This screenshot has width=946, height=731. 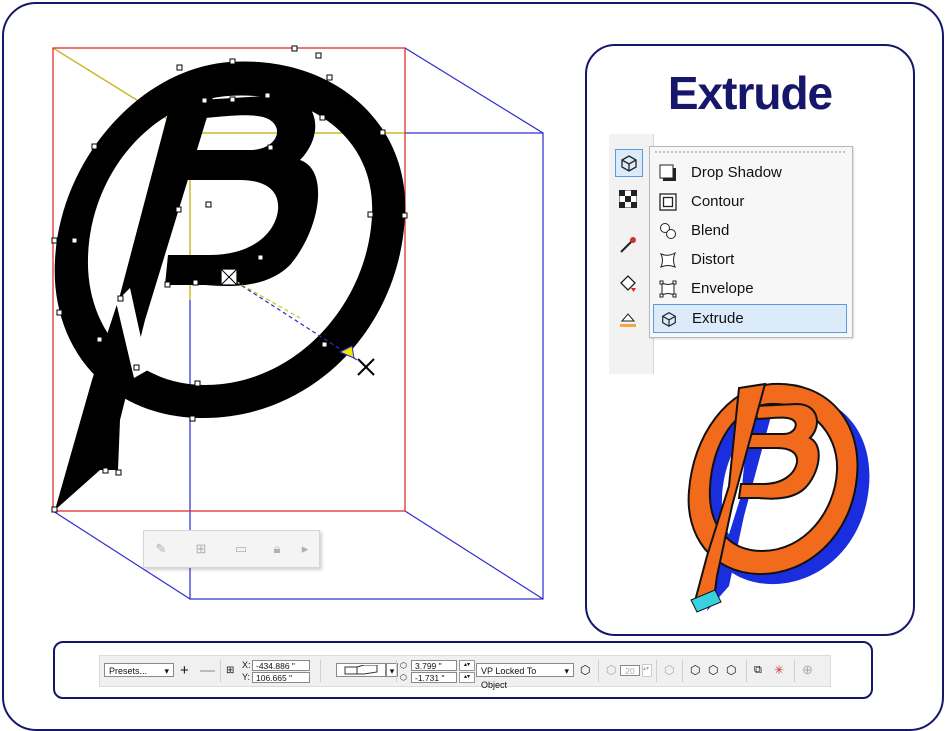 I want to click on center-marker-icon, so click(x=229, y=277).